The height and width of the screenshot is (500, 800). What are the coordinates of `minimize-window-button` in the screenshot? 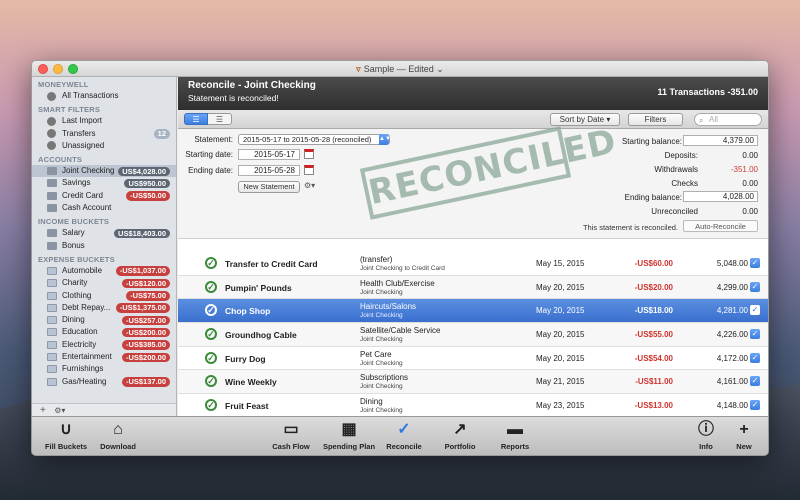 It's located at (58, 69).